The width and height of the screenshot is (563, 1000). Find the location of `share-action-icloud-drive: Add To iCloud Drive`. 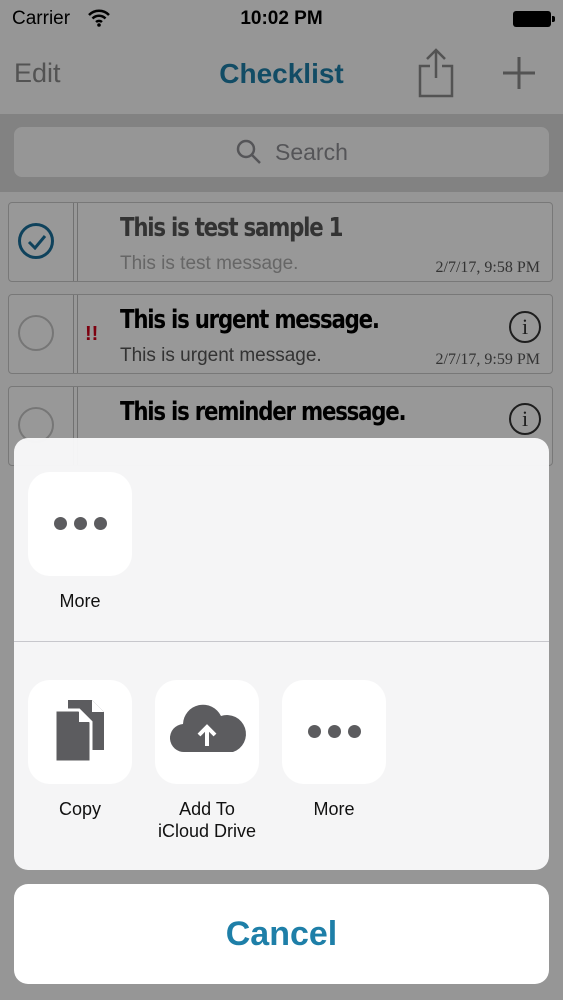

share-action-icloud-drive: Add To iCloud Drive is located at coordinates (207, 761).